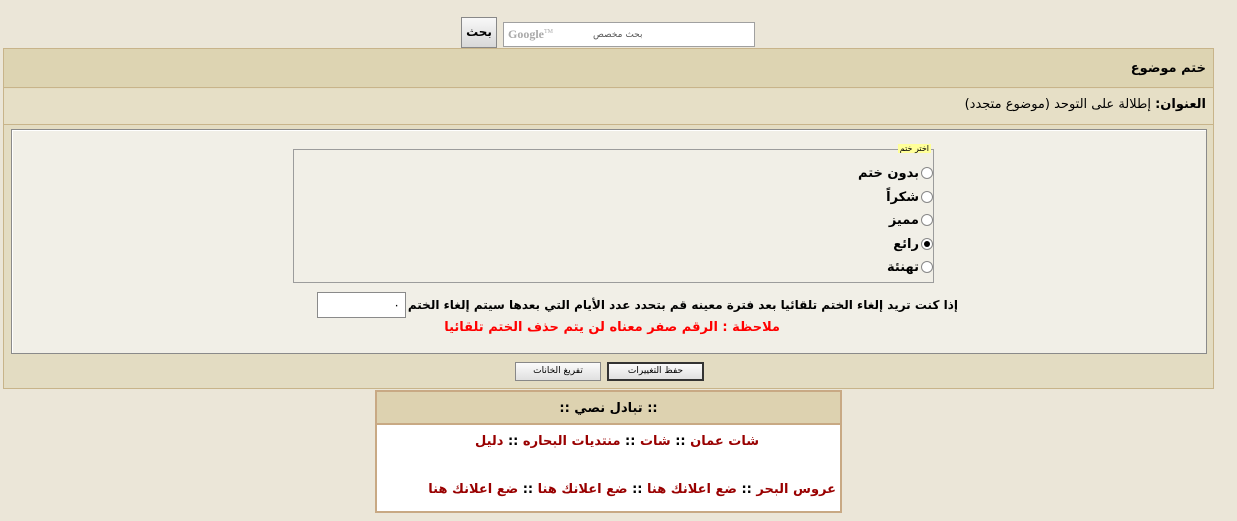 The width and height of the screenshot is (1237, 521). What do you see at coordinates (489, 441) in the screenshot?
I see `link-directory: دليل` at bounding box center [489, 441].